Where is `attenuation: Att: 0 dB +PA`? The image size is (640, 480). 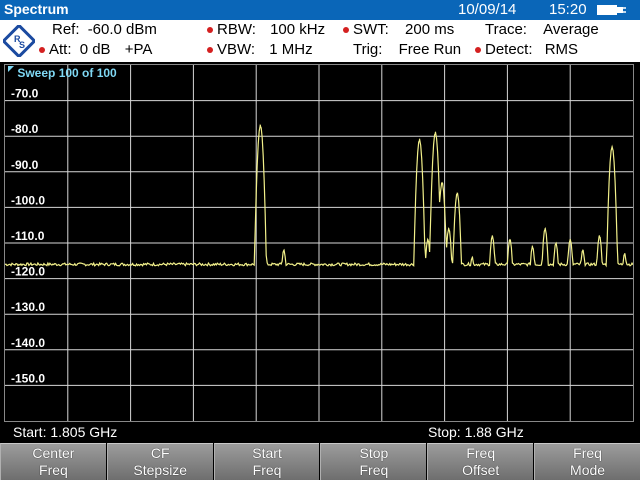 attenuation: Att: 0 dB +PA is located at coordinates (95, 49).